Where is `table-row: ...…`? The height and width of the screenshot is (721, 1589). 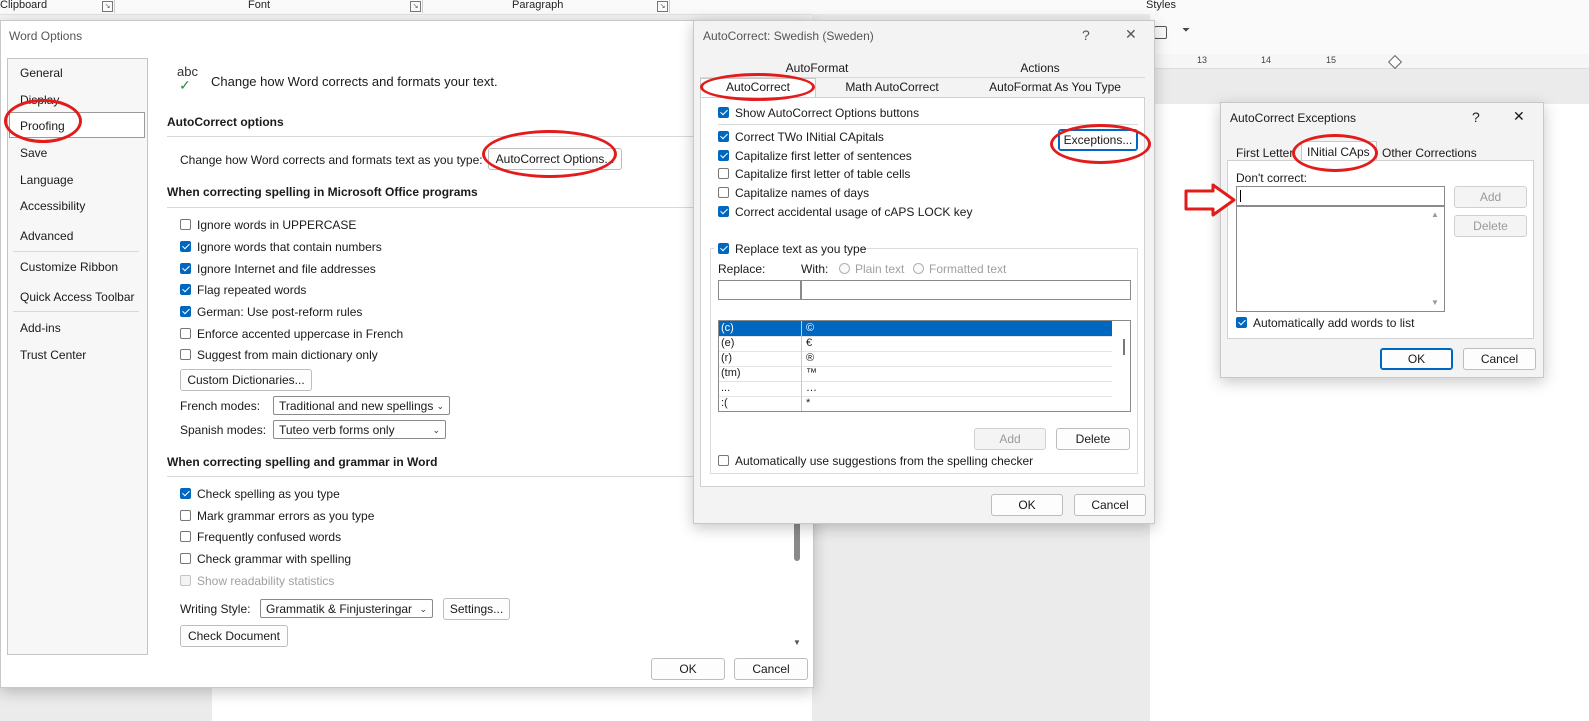
table-row: ...… is located at coordinates (915, 389).